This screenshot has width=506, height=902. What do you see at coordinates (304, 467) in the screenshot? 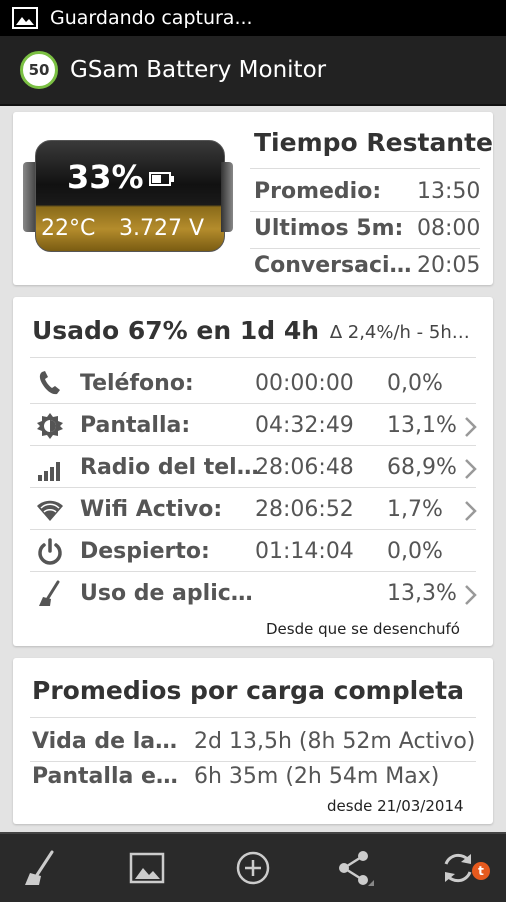
I see `usage-time-radio: 28:06:48` at bounding box center [304, 467].